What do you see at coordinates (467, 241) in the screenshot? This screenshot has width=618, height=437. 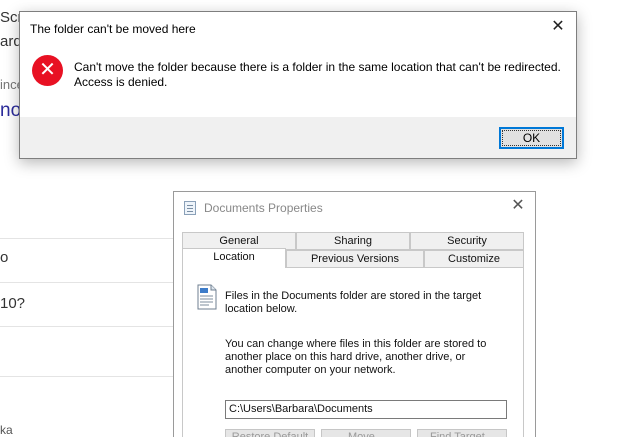 I see `tab-security: Security` at bounding box center [467, 241].